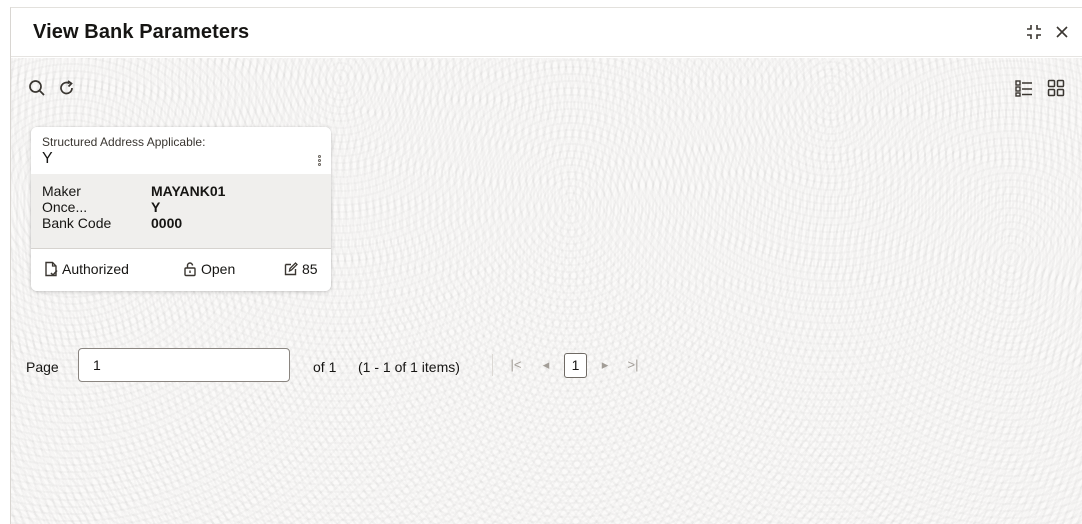  What do you see at coordinates (409, 367) in the screenshot?
I see `item-range-text: (1 - 1 of 1 items)` at bounding box center [409, 367].